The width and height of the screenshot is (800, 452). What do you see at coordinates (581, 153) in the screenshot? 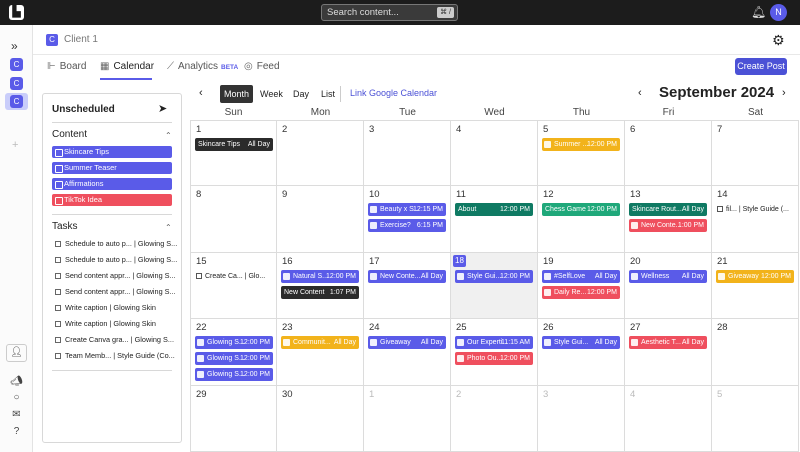
I see `calendar-day-cell: 5 Summer ... 12:00 PM` at bounding box center [581, 153].